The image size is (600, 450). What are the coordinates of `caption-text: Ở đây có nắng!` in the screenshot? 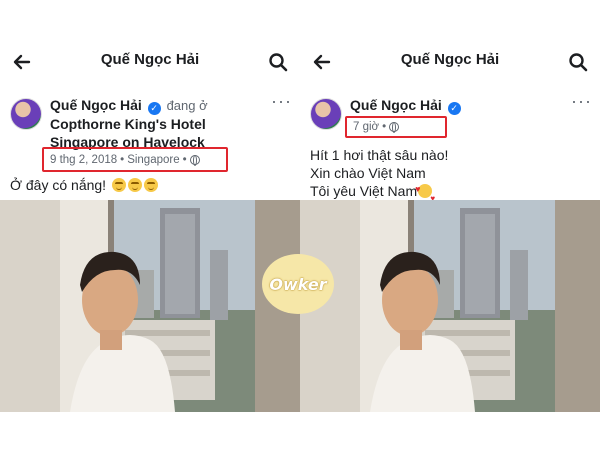 It's located at (58, 185).